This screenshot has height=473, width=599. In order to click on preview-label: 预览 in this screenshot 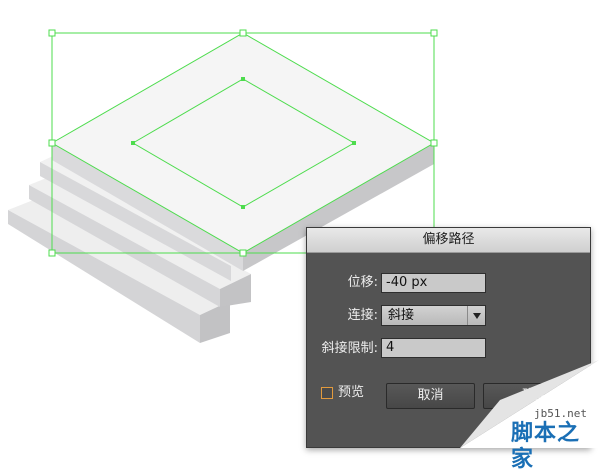, I will do `click(351, 393)`.